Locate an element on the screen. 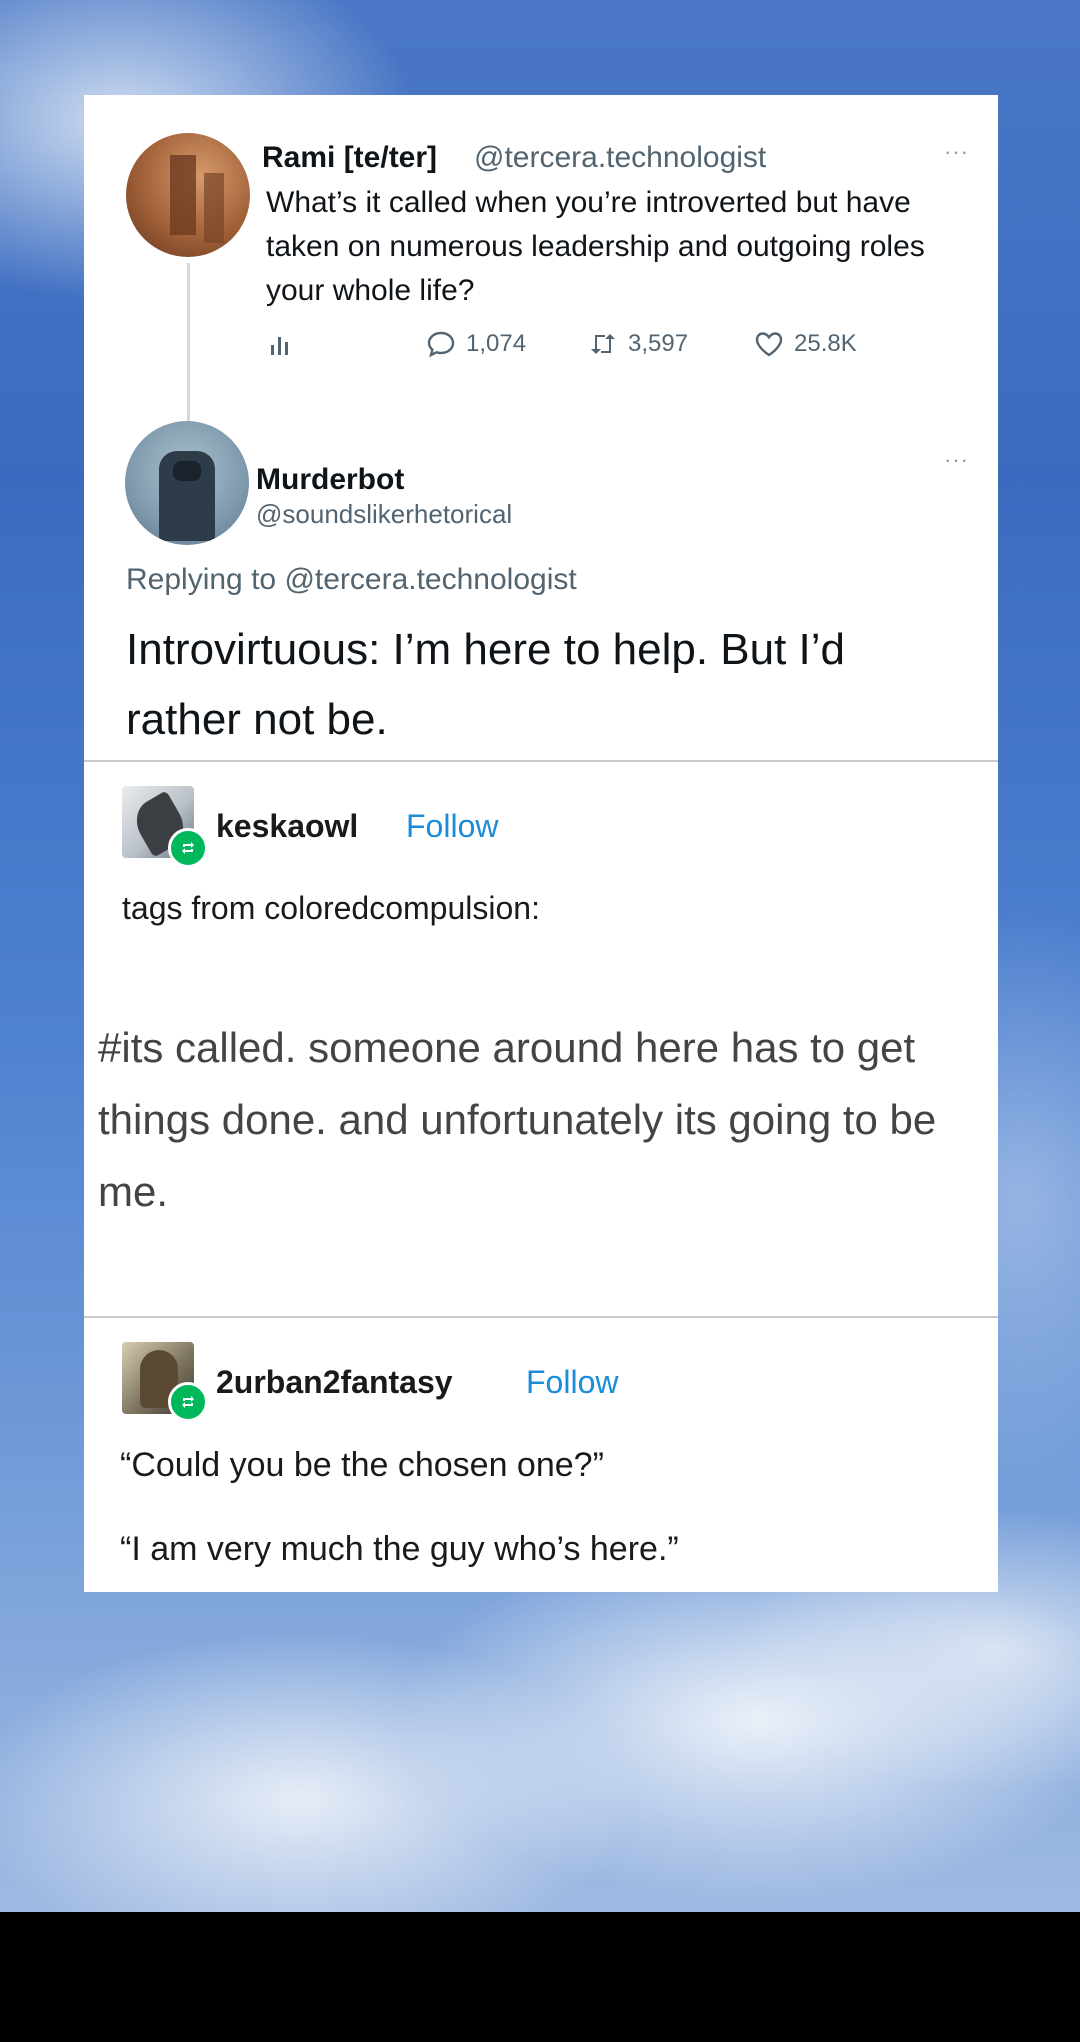  reply-button: 1,074 is located at coordinates (476, 344).